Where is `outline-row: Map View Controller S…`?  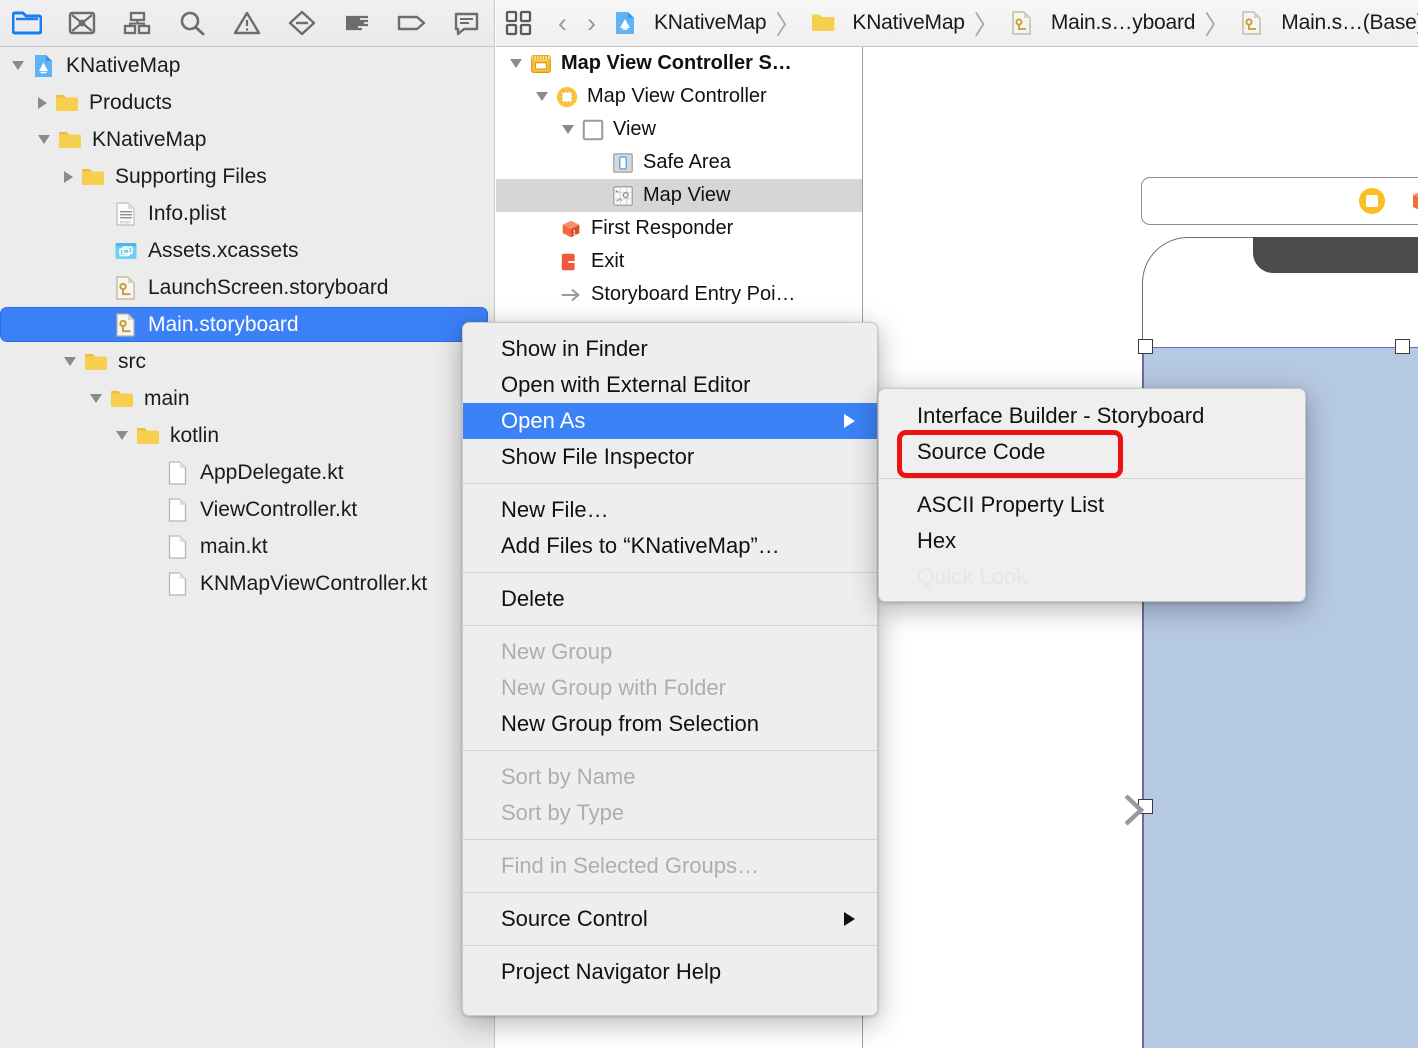
outline-row: Map View Controller S… is located at coordinates (679, 63).